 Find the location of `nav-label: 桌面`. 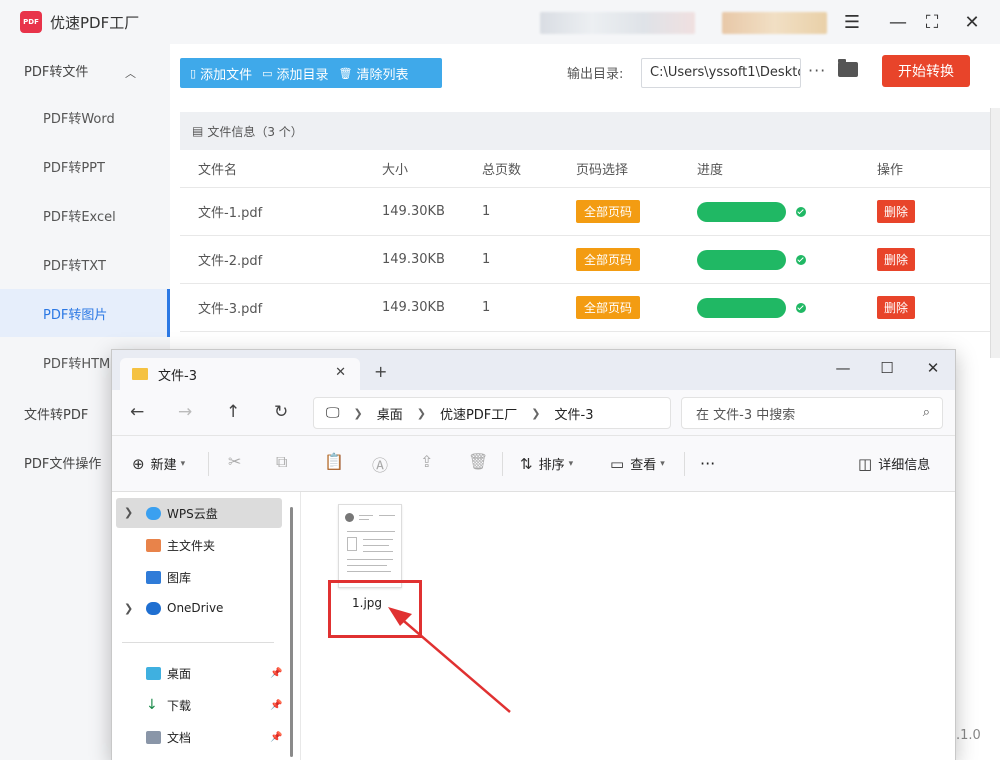

nav-label: 桌面 is located at coordinates (179, 674).